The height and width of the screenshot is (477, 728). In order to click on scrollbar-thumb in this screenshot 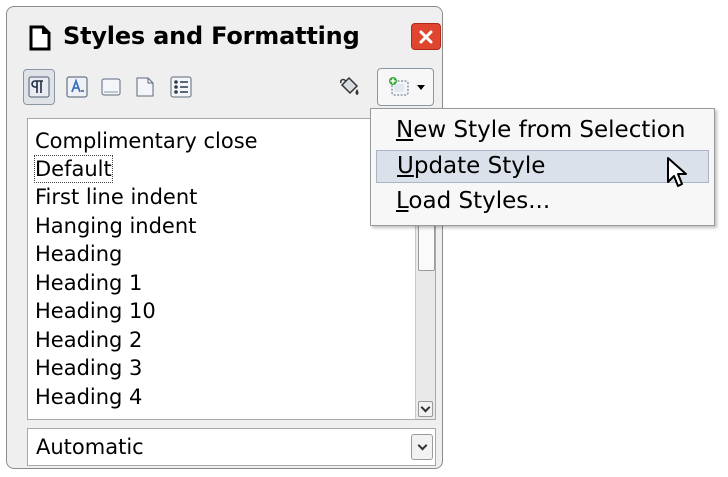, I will do `click(426, 246)`.